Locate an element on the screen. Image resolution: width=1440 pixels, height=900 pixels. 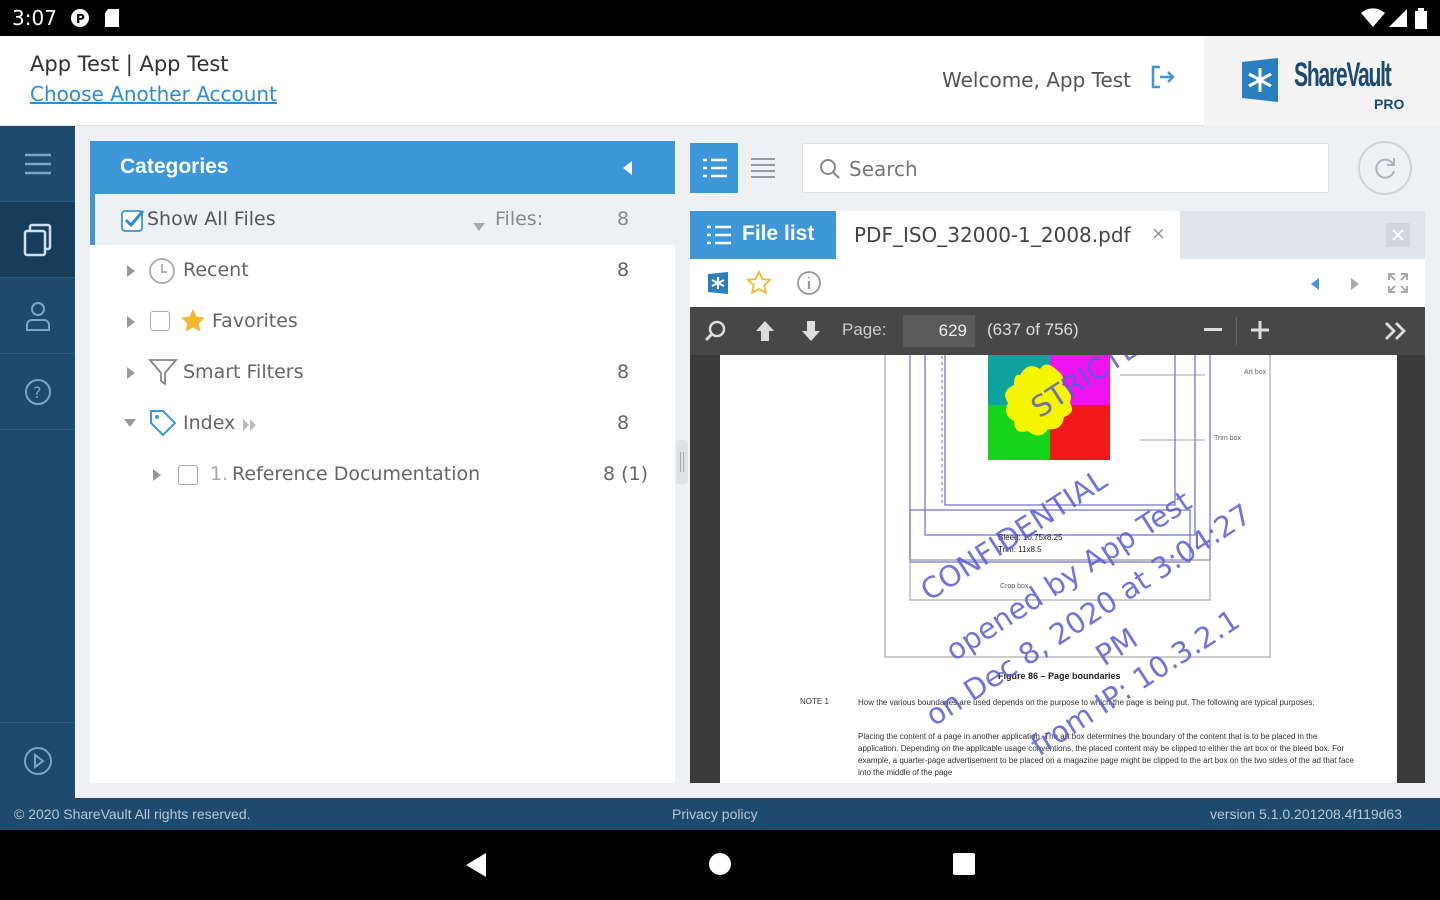
page-label: Page: is located at coordinates (864, 329).